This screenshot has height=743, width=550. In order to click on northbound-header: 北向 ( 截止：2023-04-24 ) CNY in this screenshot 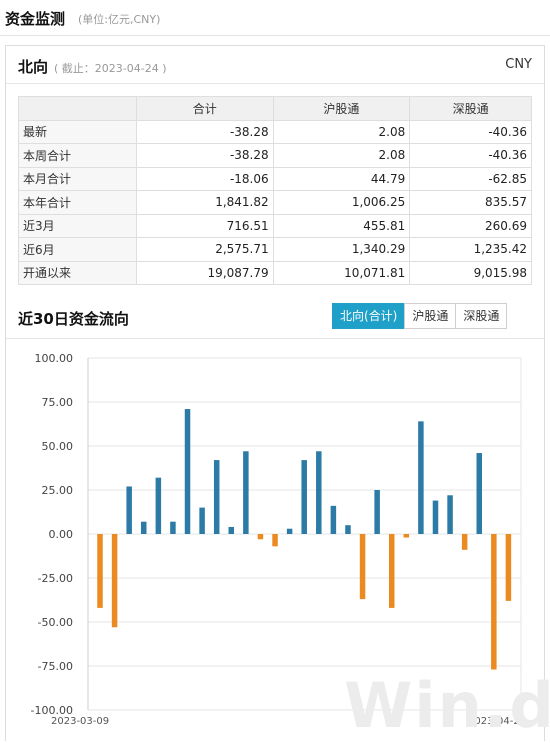, I will do `click(275, 65)`.